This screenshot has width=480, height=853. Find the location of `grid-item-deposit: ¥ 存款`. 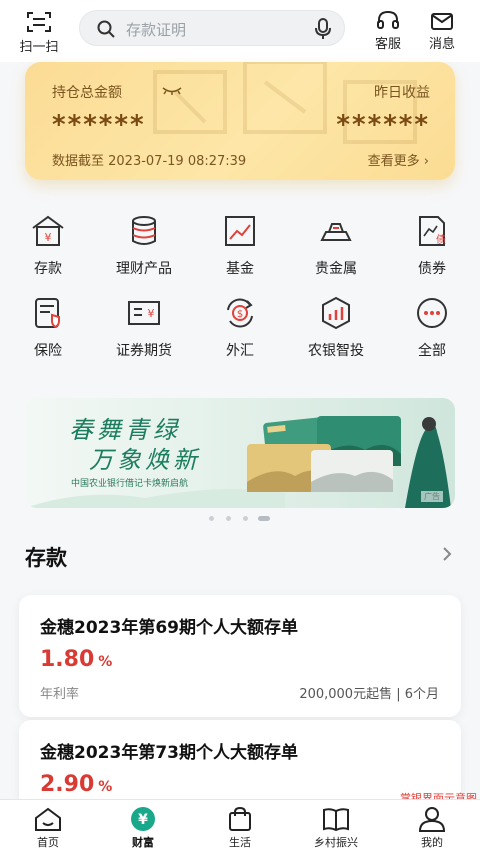

grid-item-deposit: ¥ 存款 is located at coordinates (48, 246).